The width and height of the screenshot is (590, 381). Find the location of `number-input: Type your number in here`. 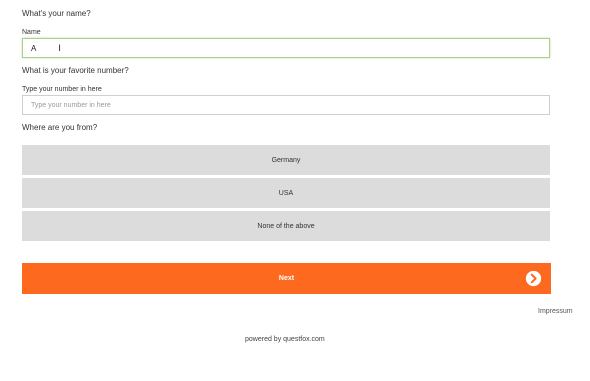

number-input: Type your number in here is located at coordinates (286, 105).